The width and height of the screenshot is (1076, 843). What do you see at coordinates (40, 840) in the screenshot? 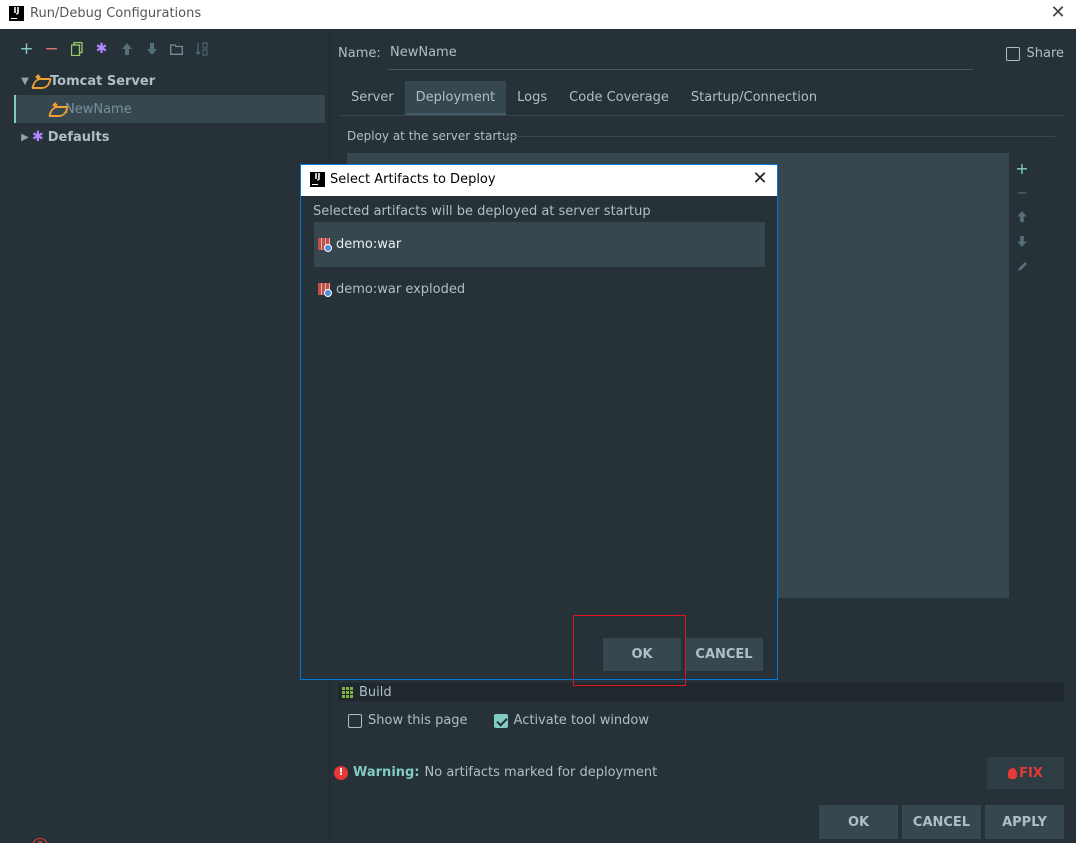
I see `help-icon: ?` at bounding box center [40, 840].